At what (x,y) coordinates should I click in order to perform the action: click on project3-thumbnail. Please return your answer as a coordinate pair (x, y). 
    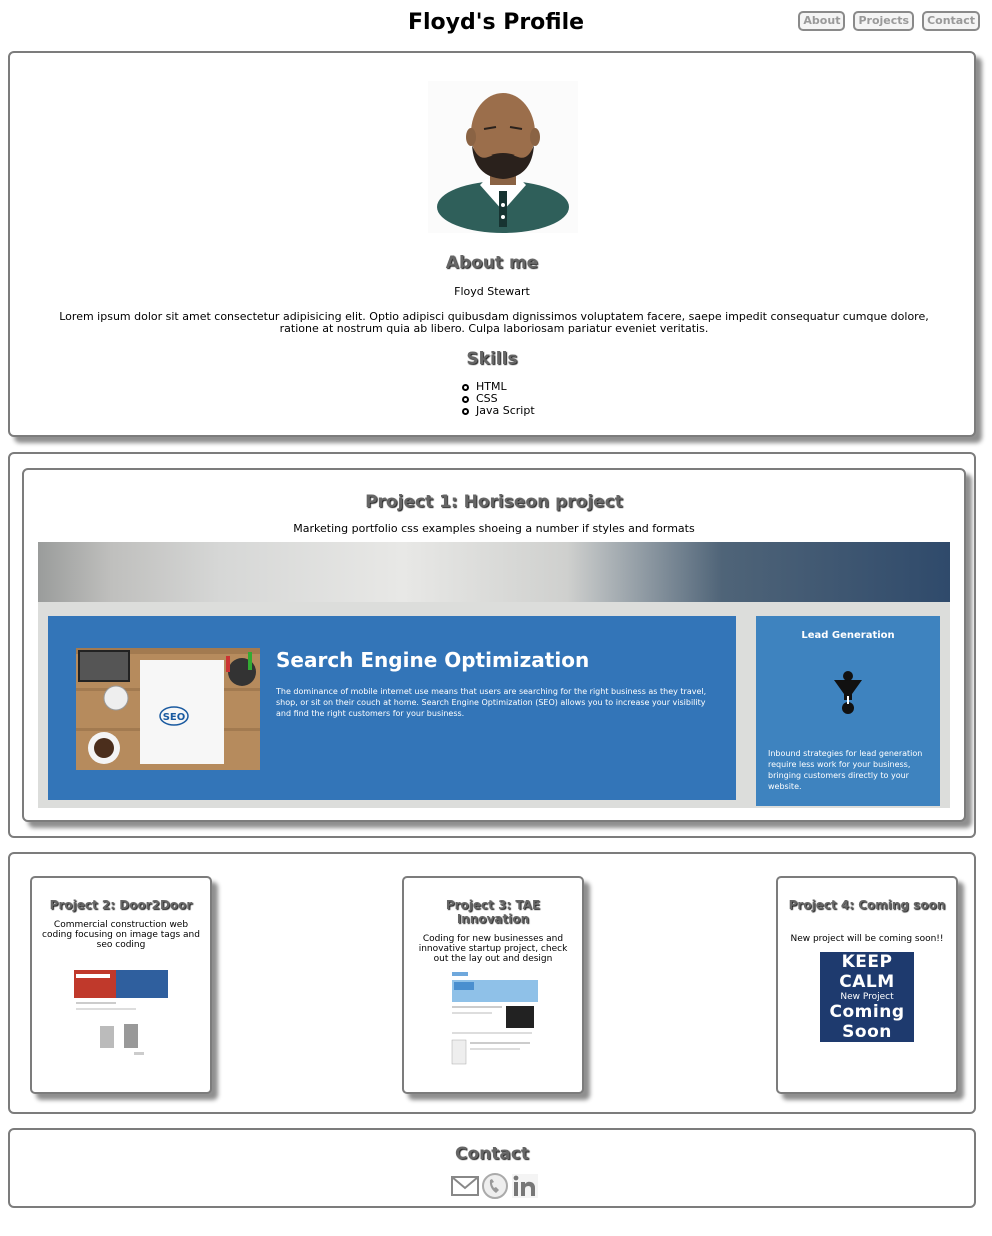
    Looking at the image, I should click on (495, 1021).